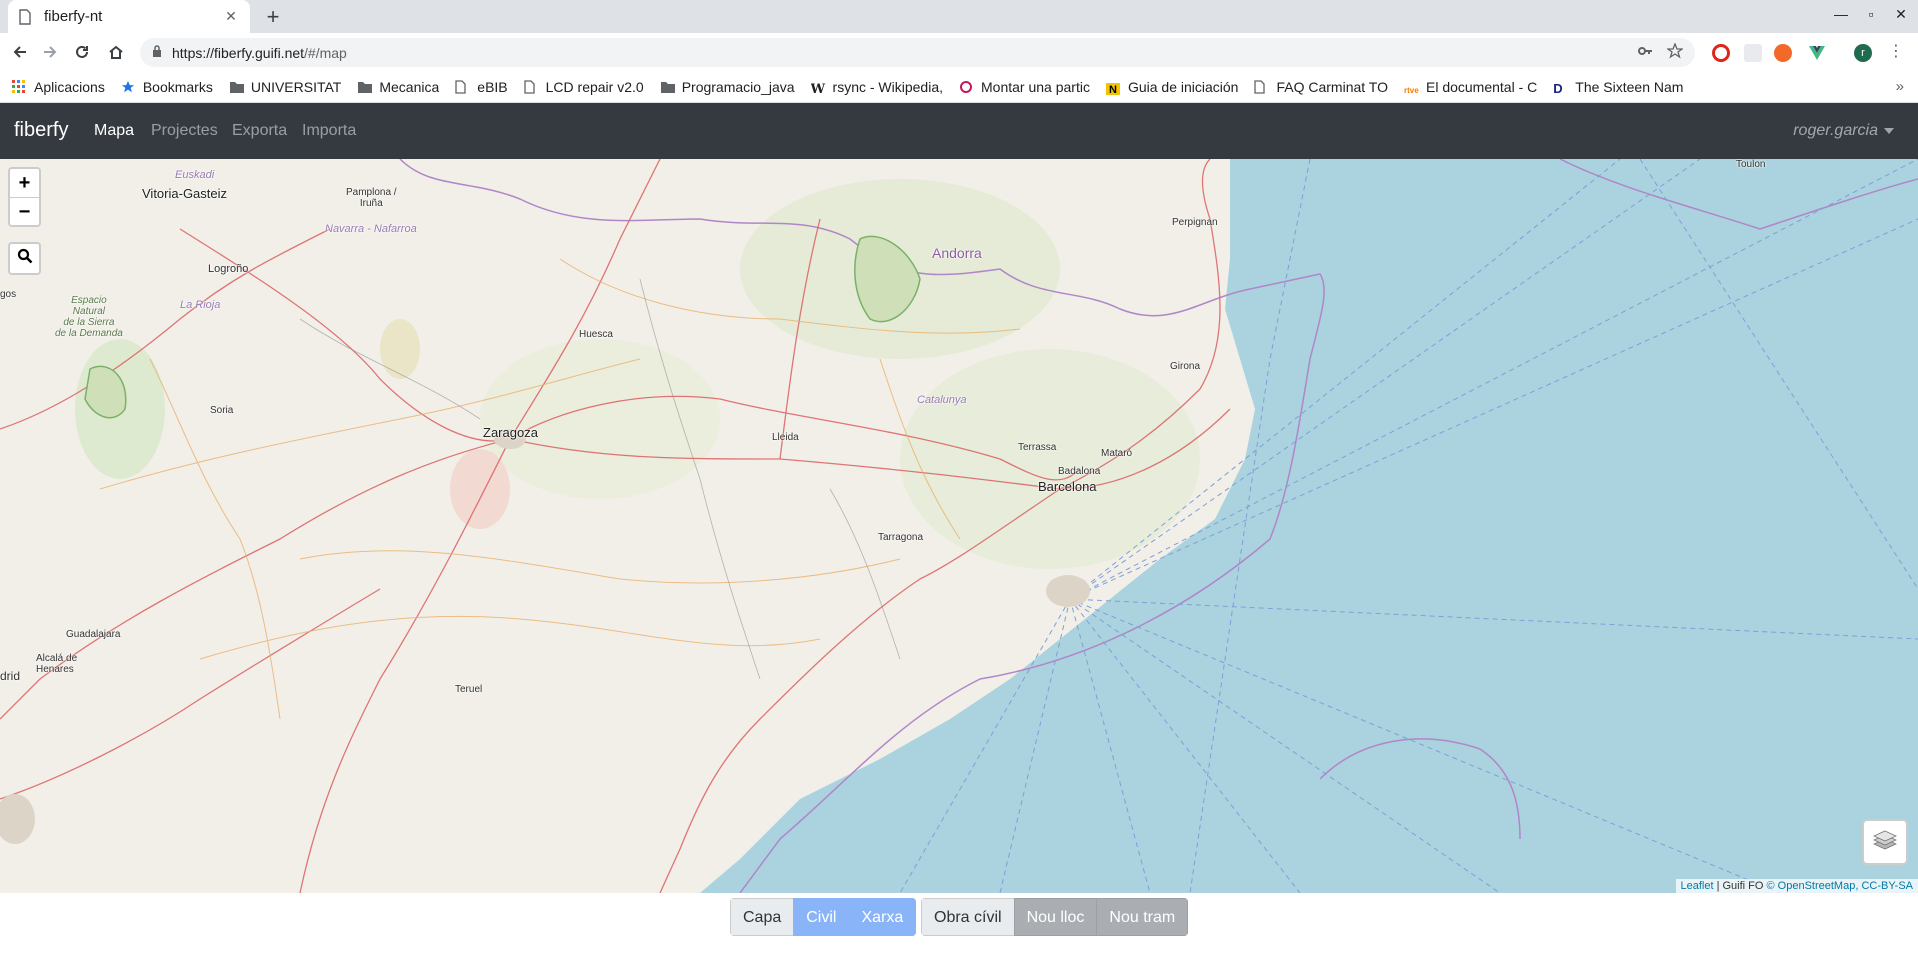 The image size is (1918, 957). What do you see at coordinates (200, 305) in the screenshot?
I see `map-label: La Rioja` at bounding box center [200, 305].